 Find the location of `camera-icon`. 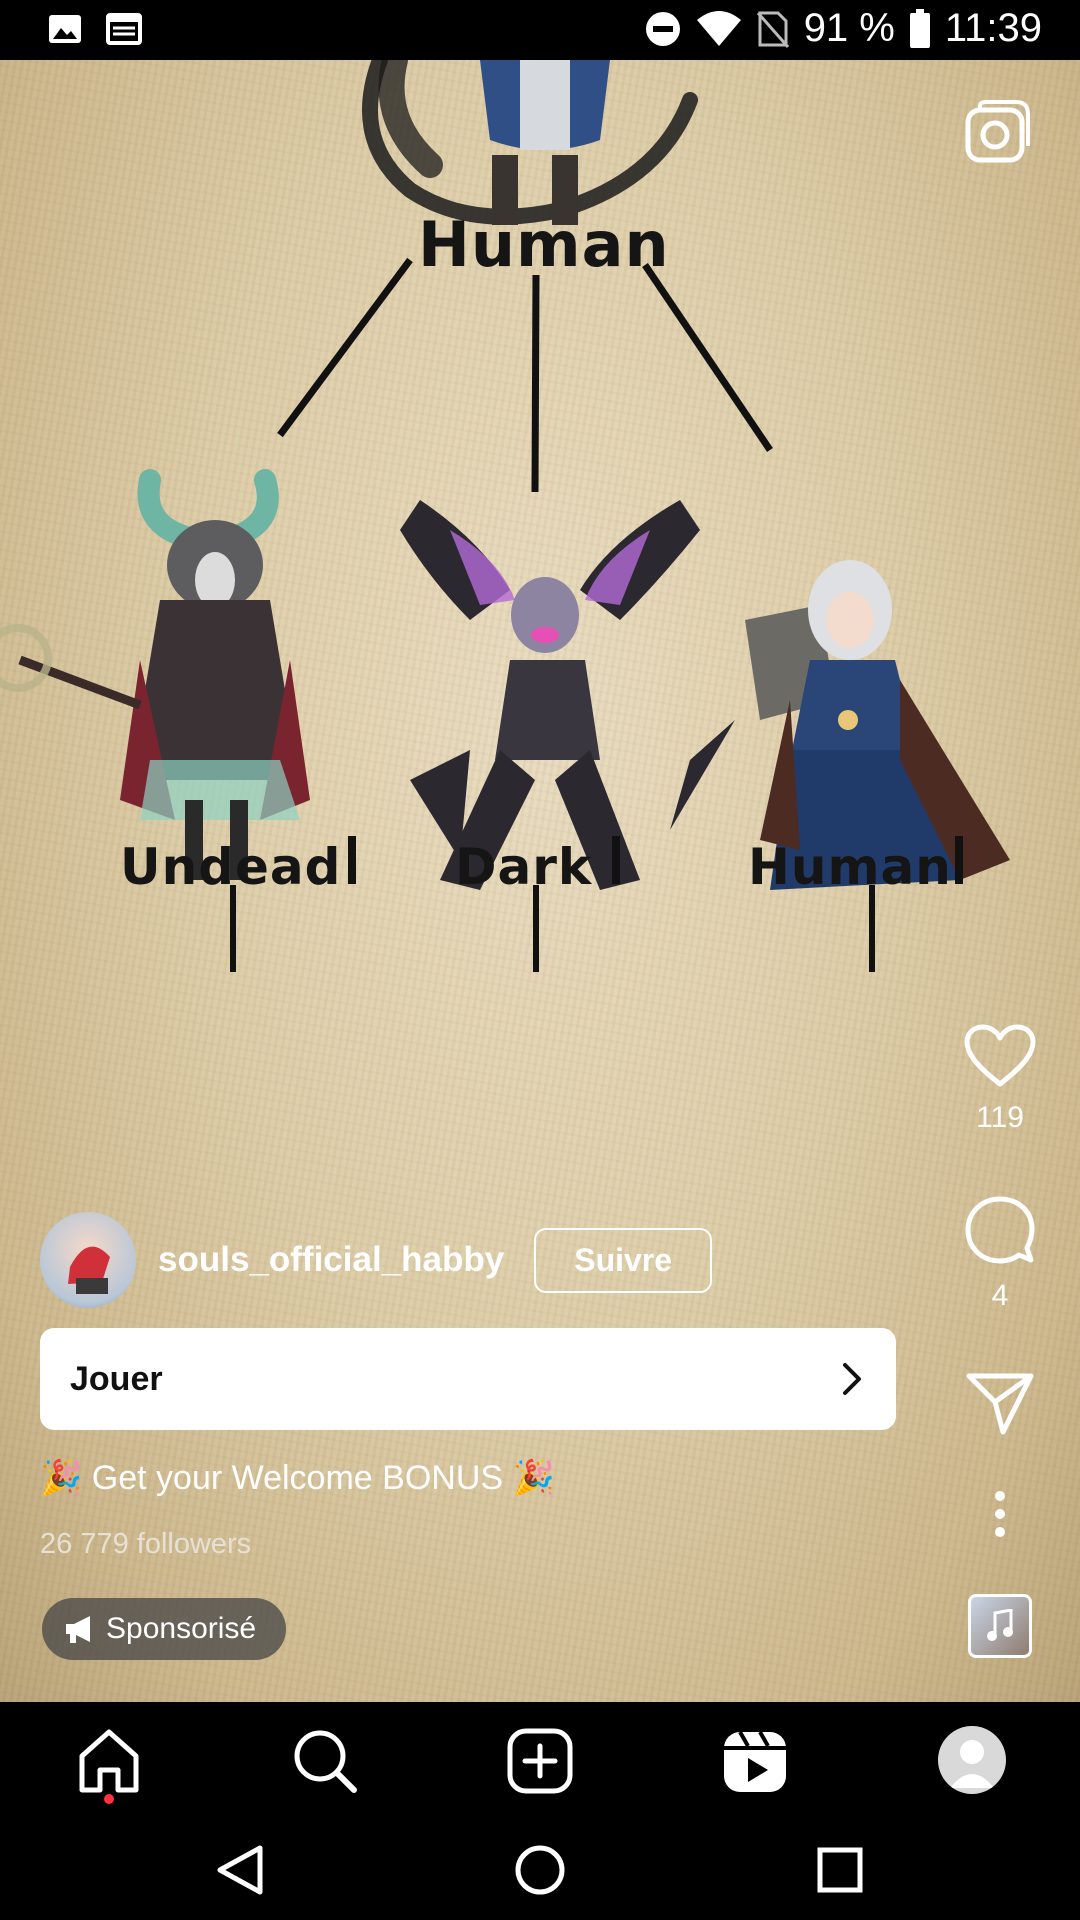

camera-icon is located at coordinates (998, 134).